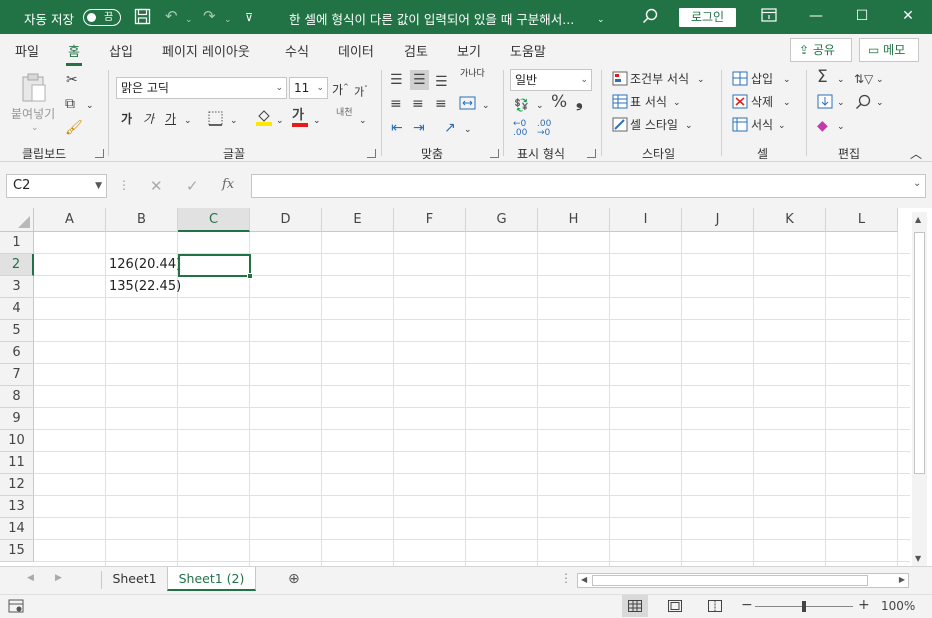 This screenshot has width=932, height=618. Describe the element at coordinates (74, 53) in the screenshot. I see `tab-home: 홈` at that location.